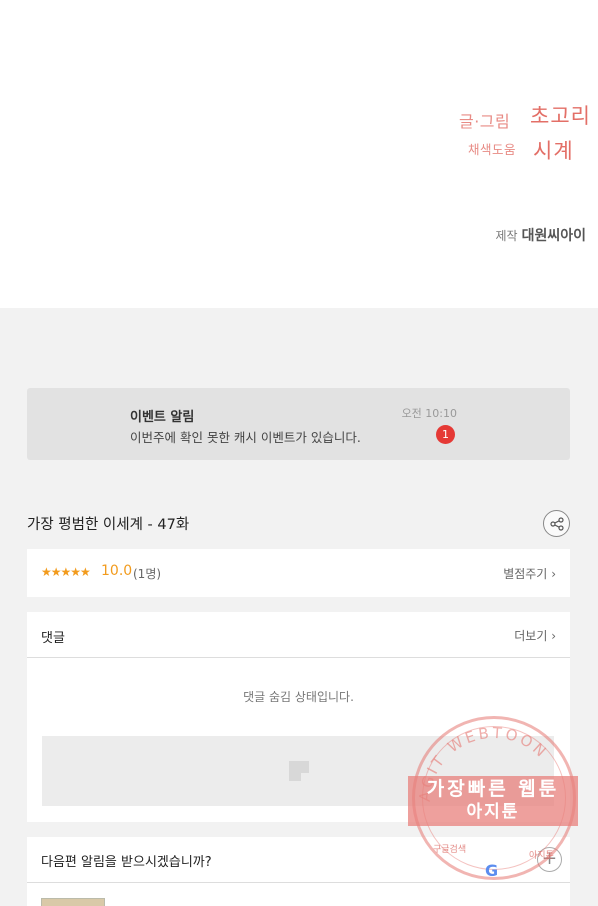 The height and width of the screenshot is (906, 598). What do you see at coordinates (126, 862) in the screenshot?
I see `notify-question: 다음편 알림을 받으시겠습니까?` at bounding box center [126, 862].